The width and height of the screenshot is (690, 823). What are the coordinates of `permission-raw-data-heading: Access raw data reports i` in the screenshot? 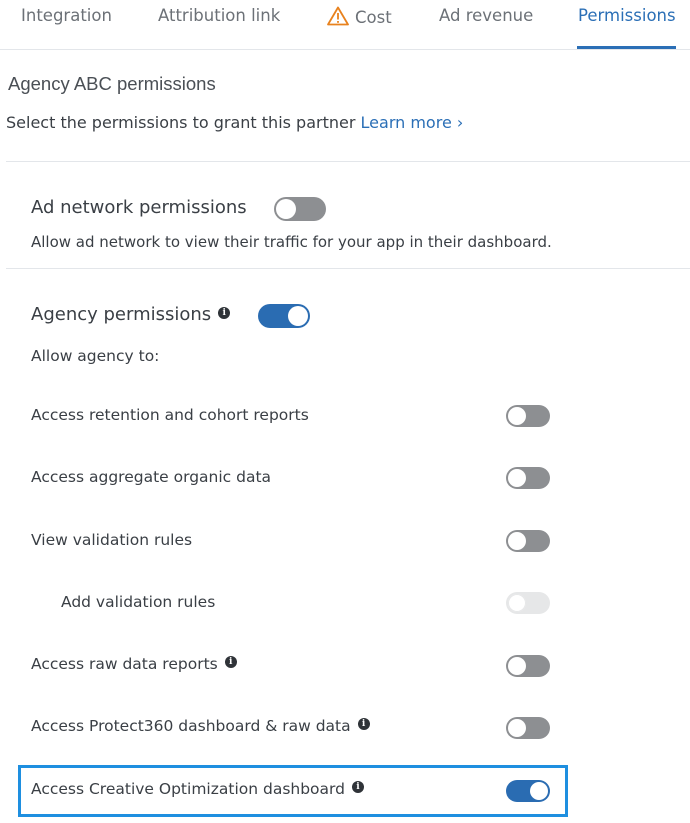 It's located at (134, 664).